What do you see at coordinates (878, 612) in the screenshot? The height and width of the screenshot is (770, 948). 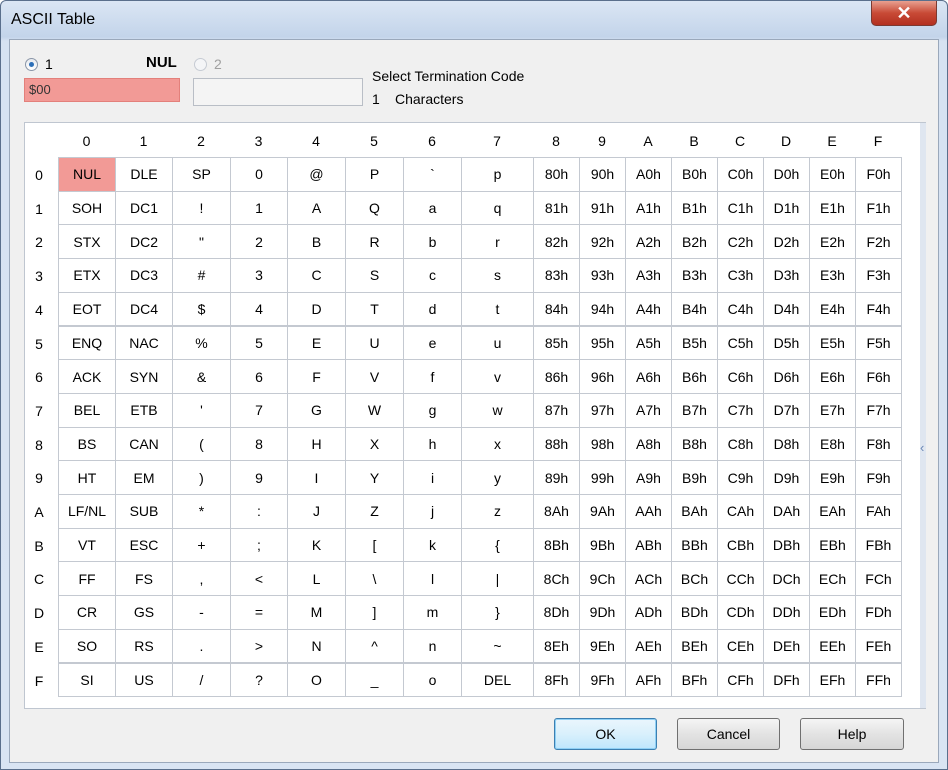 I see `ascii-cell: FDh` at bounding box center [878, 612].